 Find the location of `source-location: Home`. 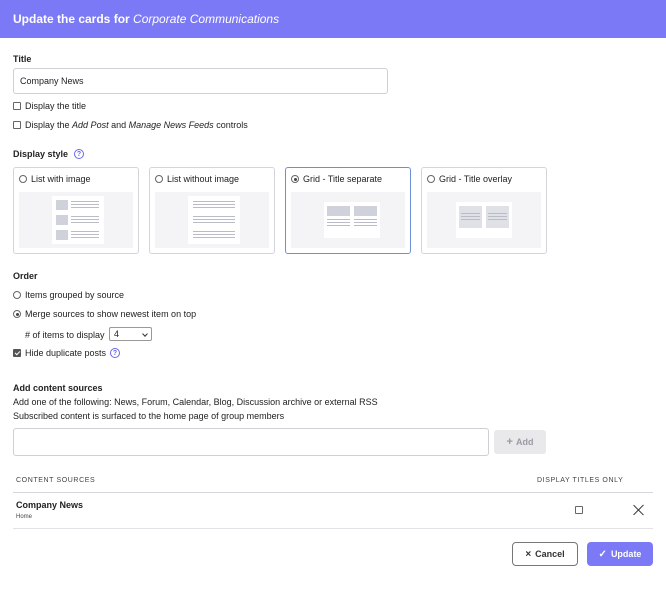

source-location: Home is located at coordinates (24, 517).